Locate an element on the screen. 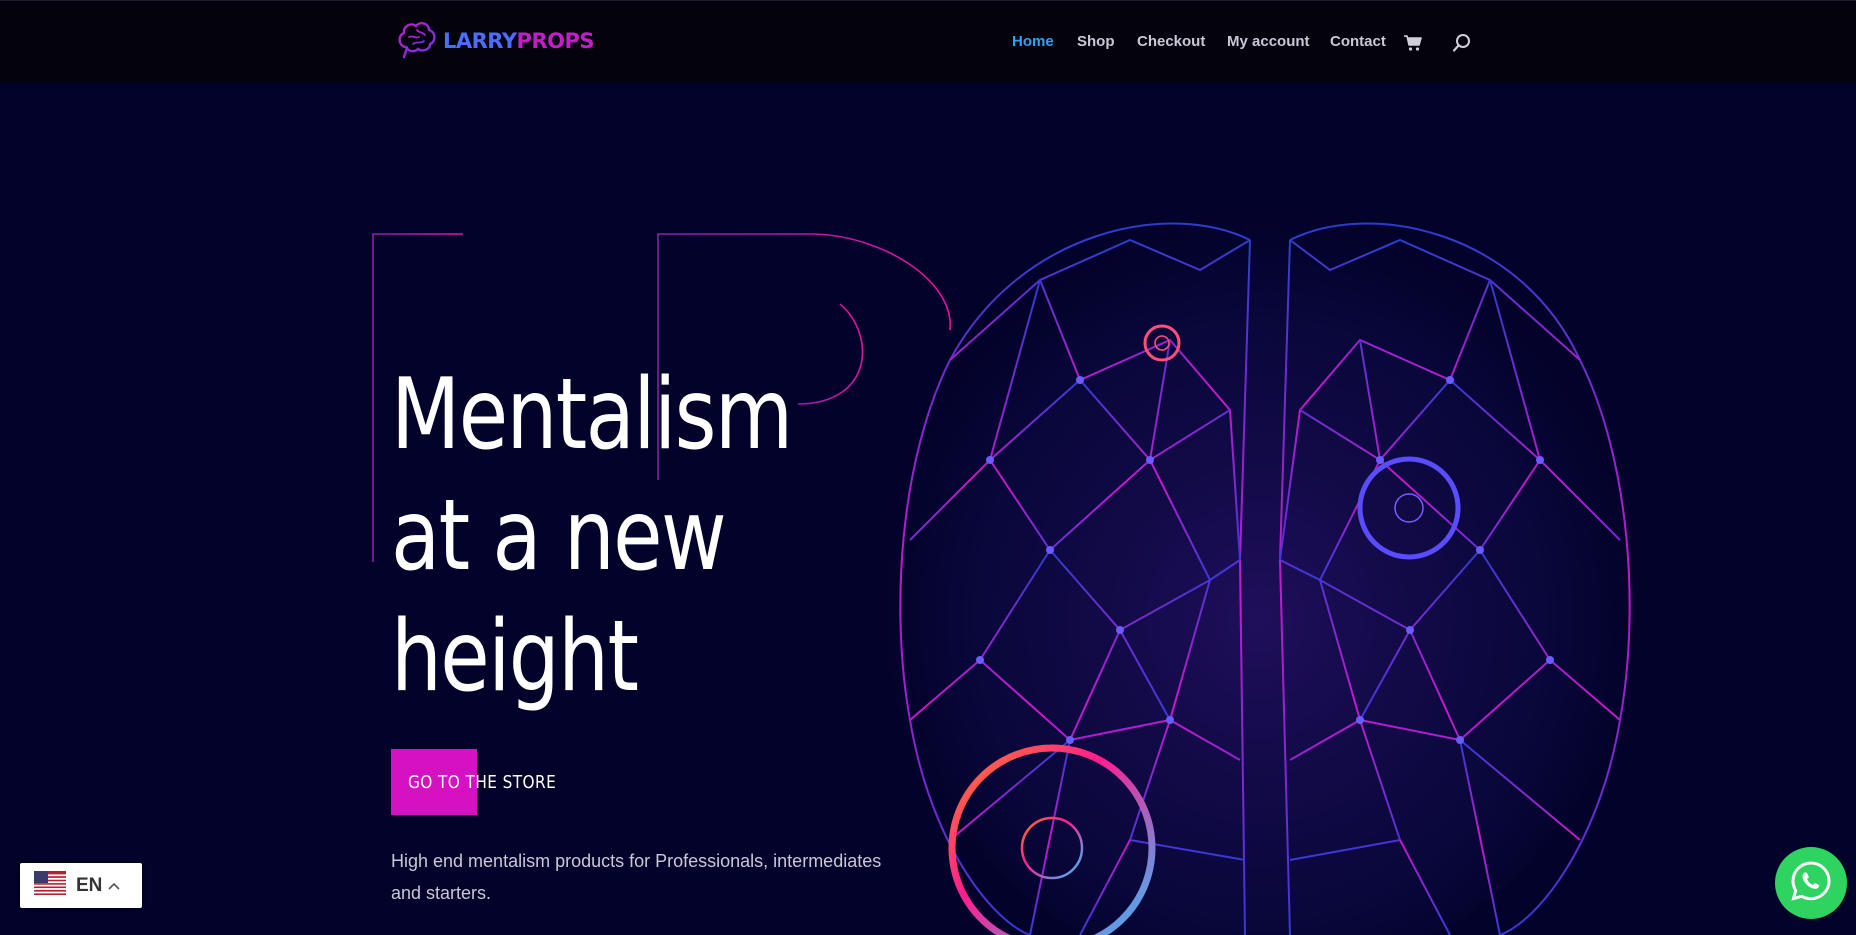  language-switcher: EN is located at coordinates (81, 885).